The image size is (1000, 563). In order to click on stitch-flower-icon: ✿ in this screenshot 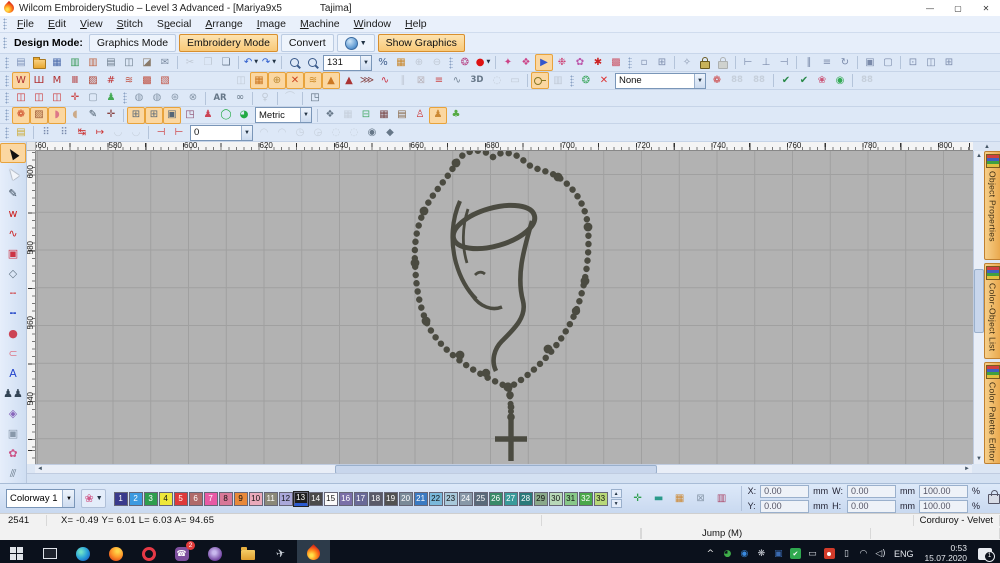, I will do `click(580, 62)`.